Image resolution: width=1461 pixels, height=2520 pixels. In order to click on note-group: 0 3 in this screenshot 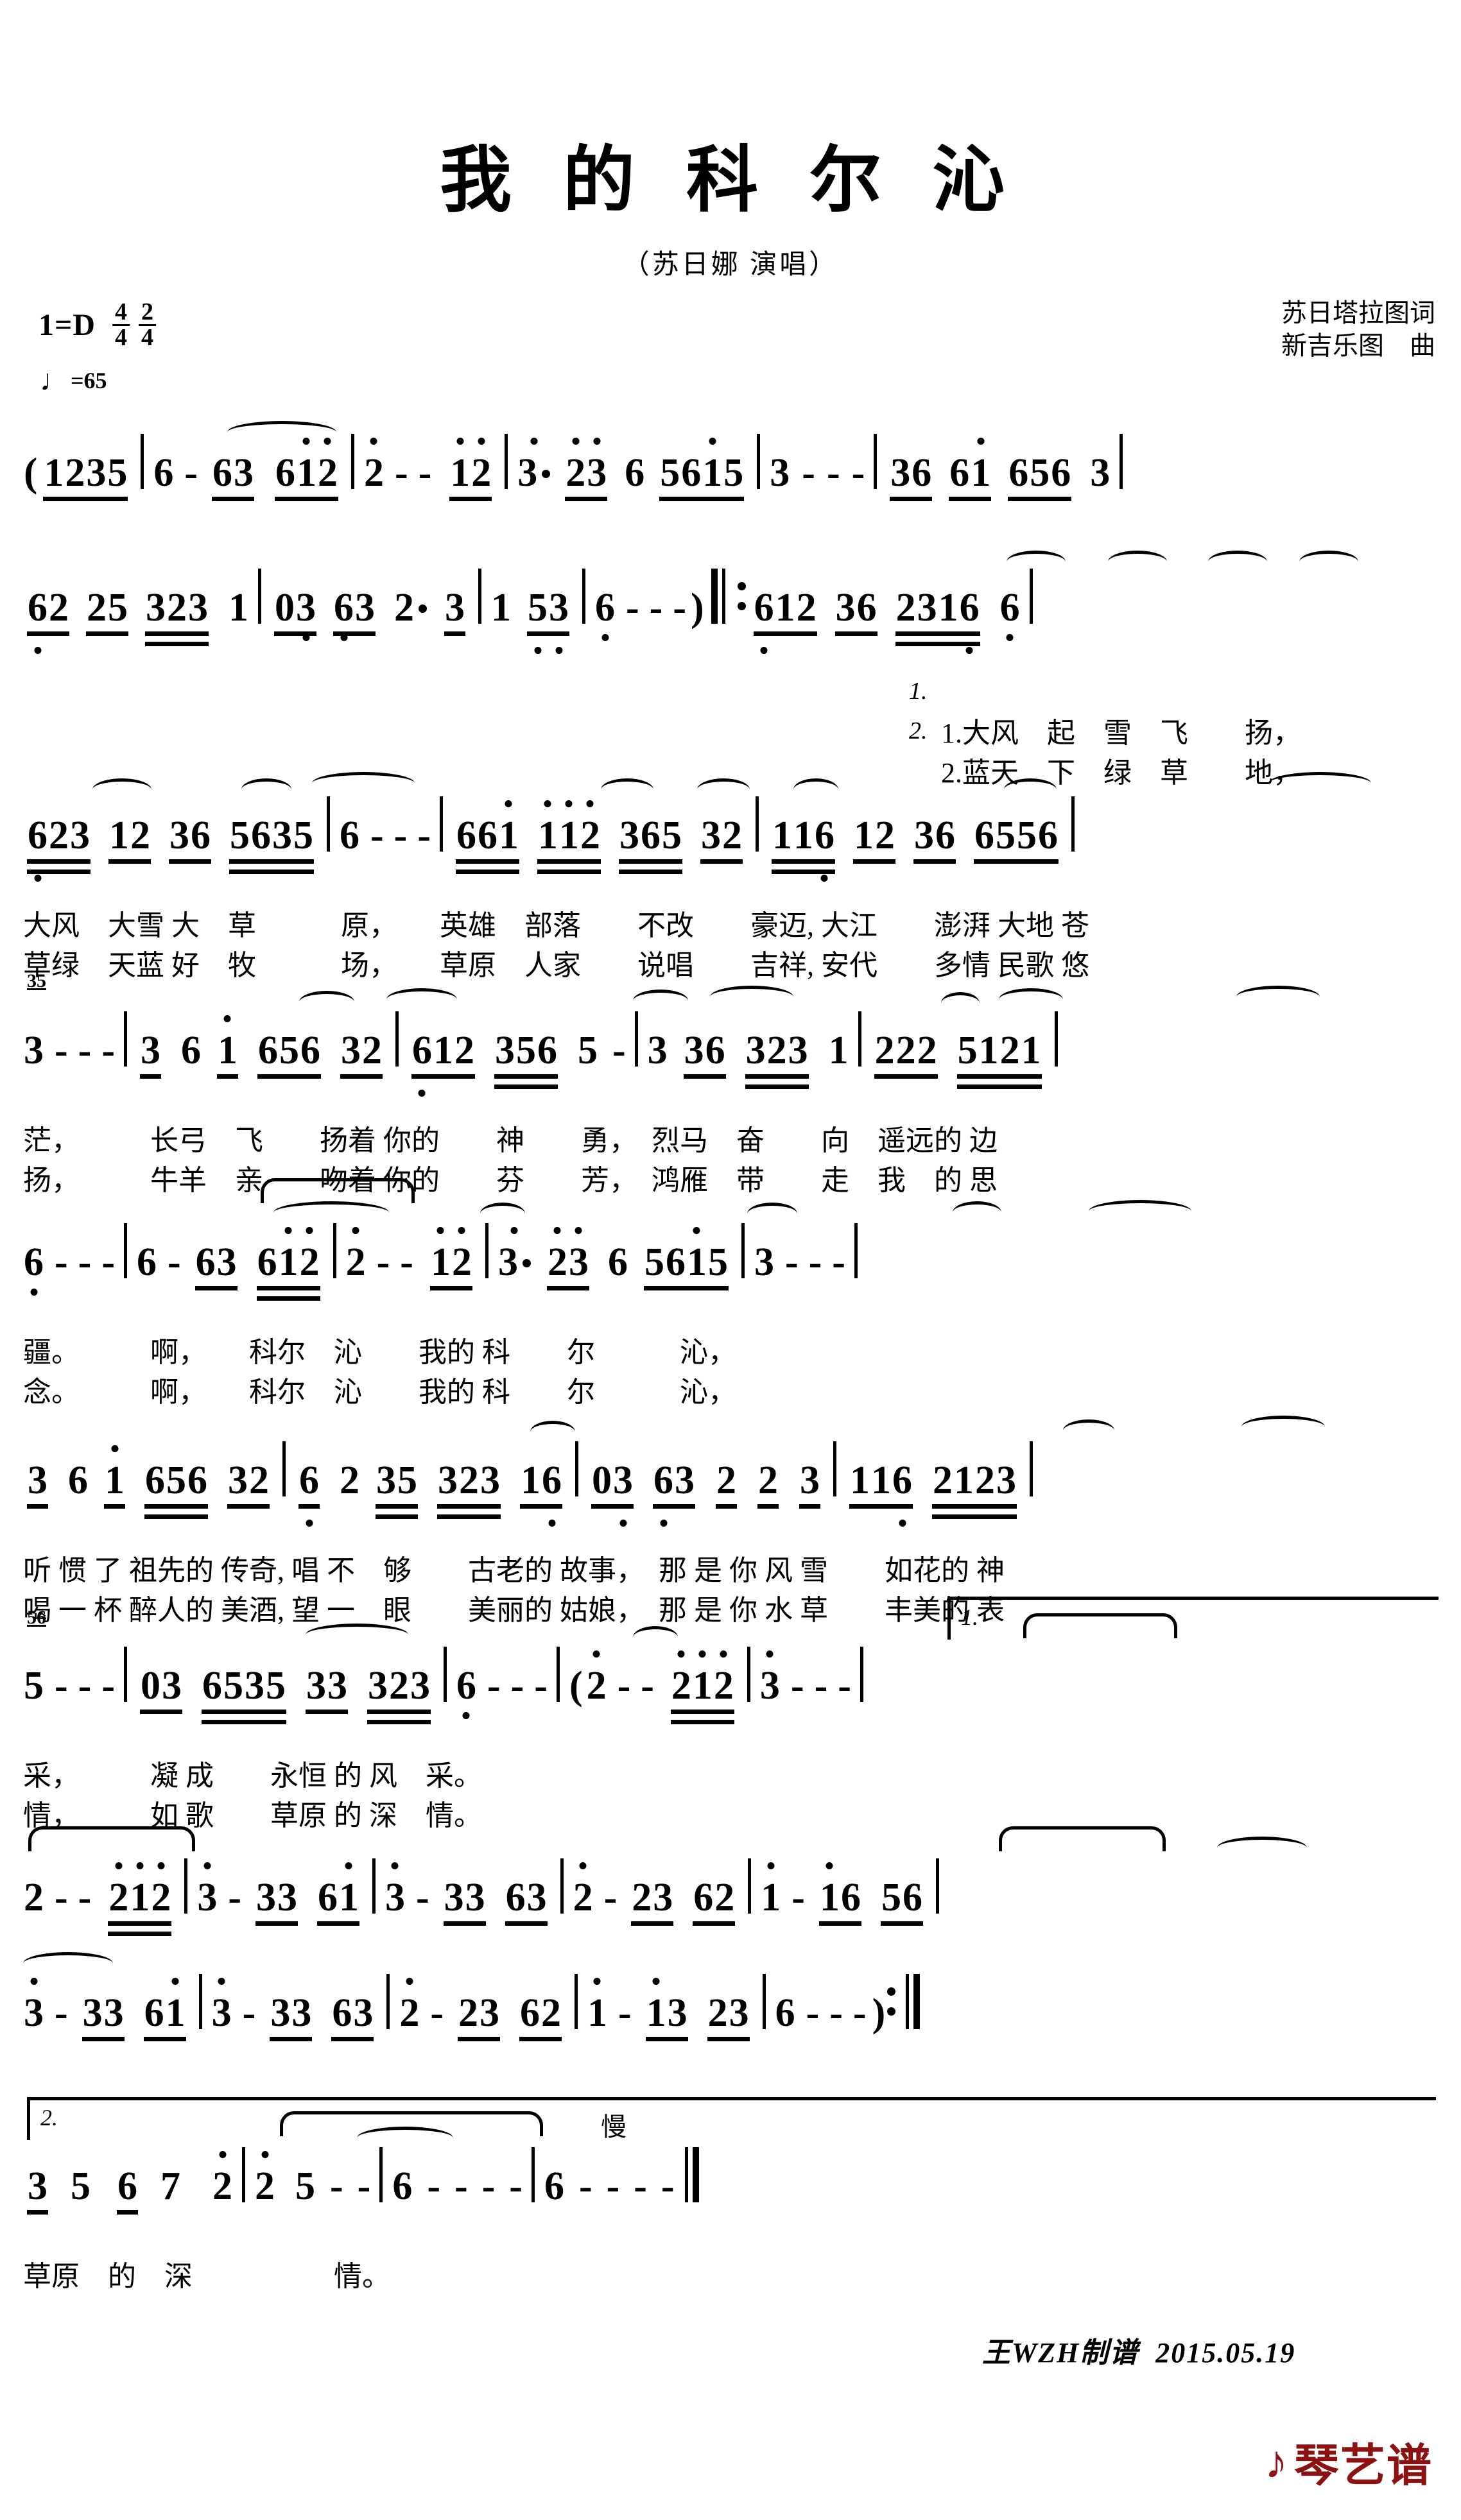, I will do `click(612, 1493)`.